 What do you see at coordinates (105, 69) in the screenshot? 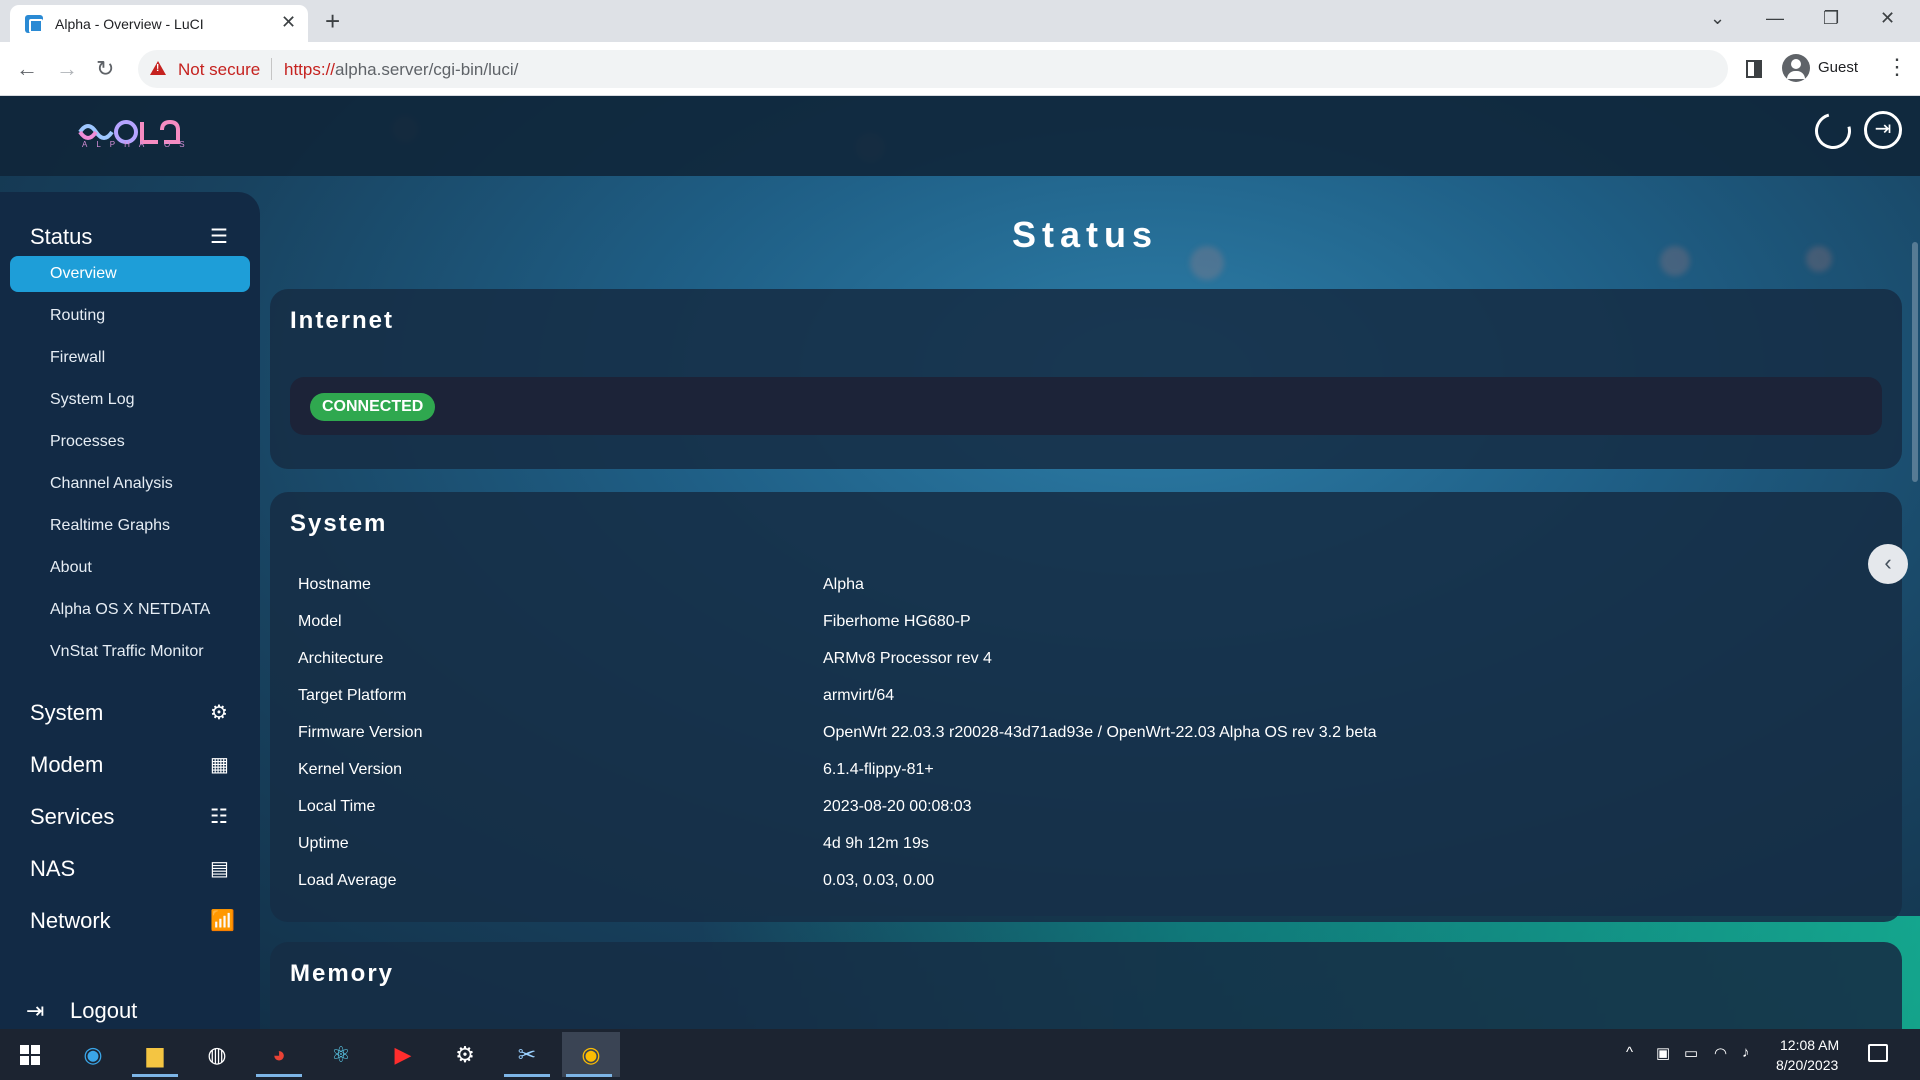
I see `reload-icon: ↻` at bounding box center [105, 69].